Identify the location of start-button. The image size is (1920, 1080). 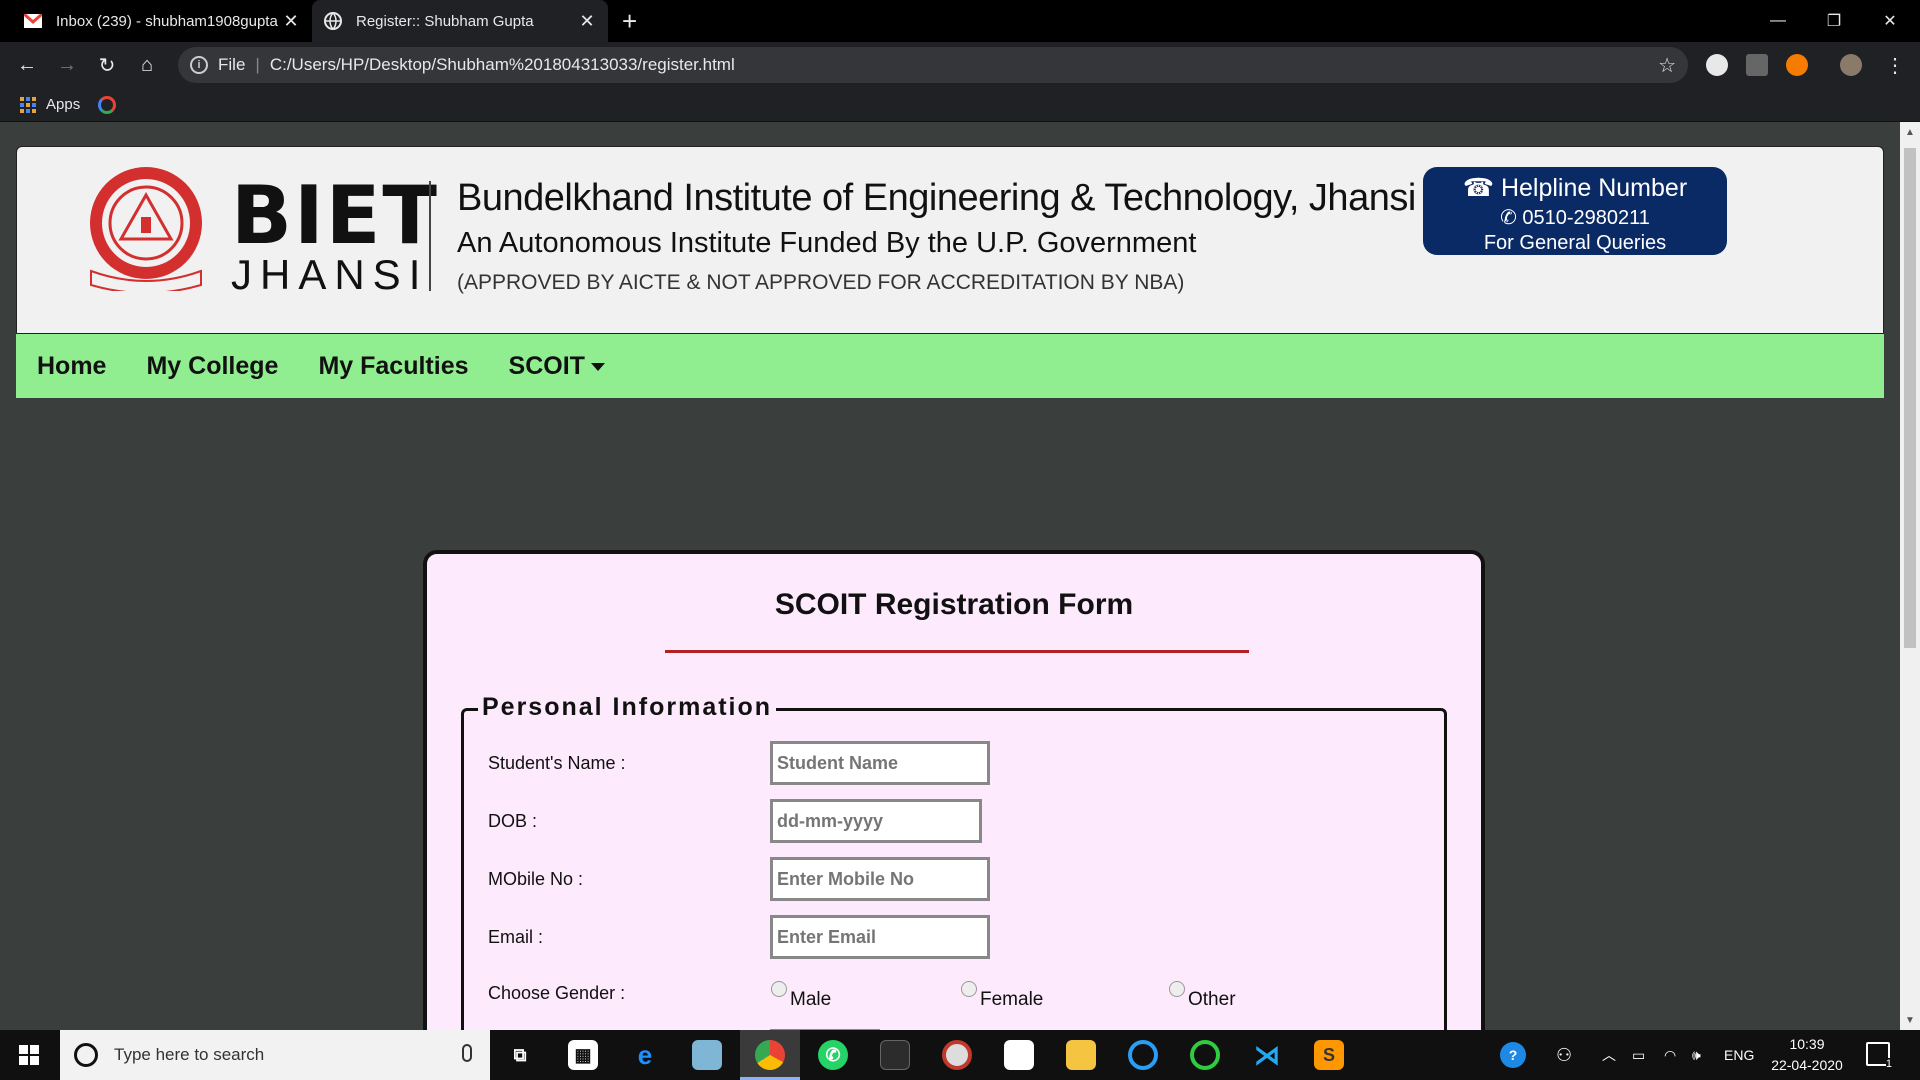
(29, 1055).